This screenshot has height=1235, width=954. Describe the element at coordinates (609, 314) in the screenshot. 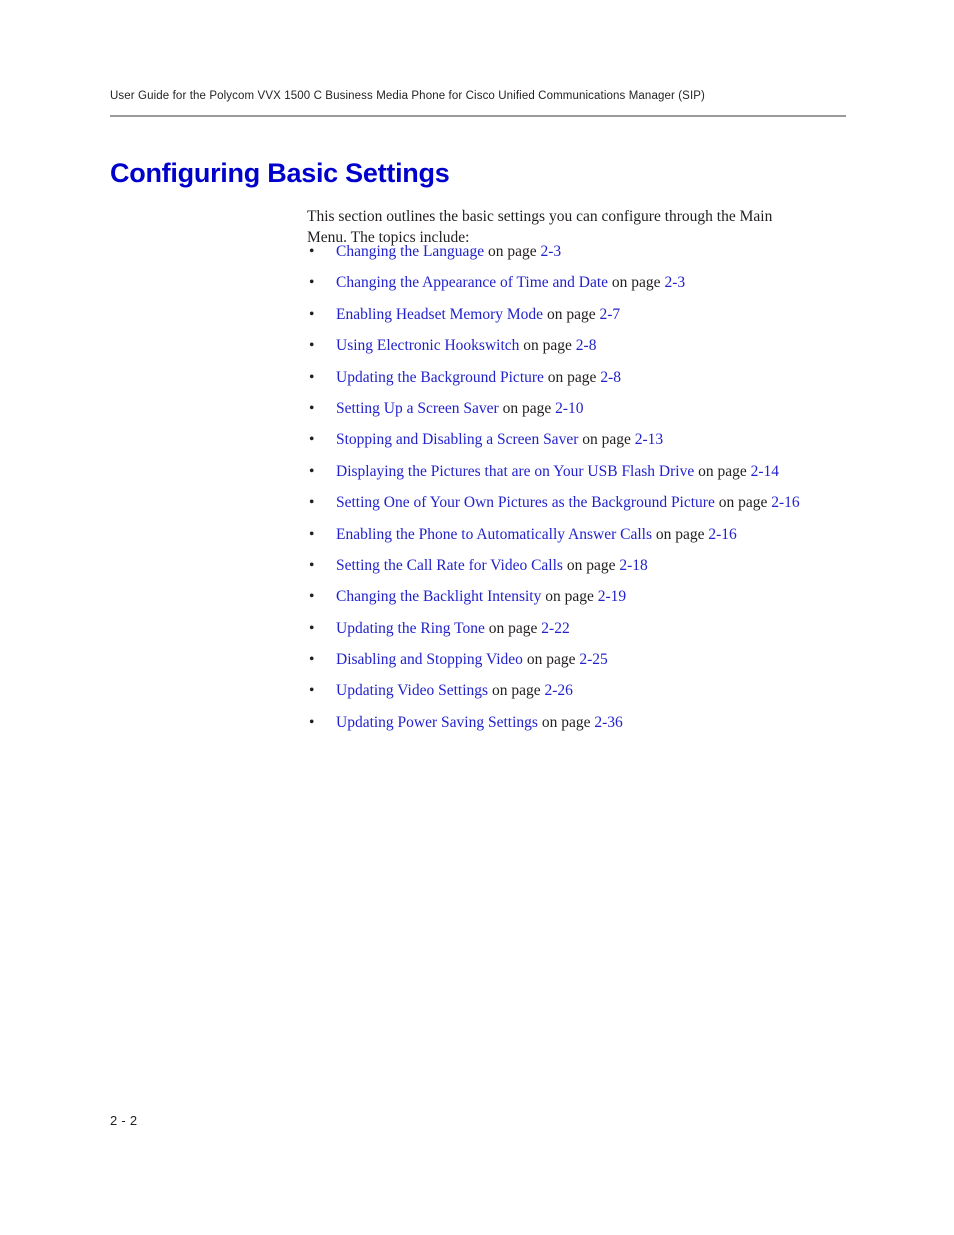

I see `topic-page-link: 2-7` at that location.